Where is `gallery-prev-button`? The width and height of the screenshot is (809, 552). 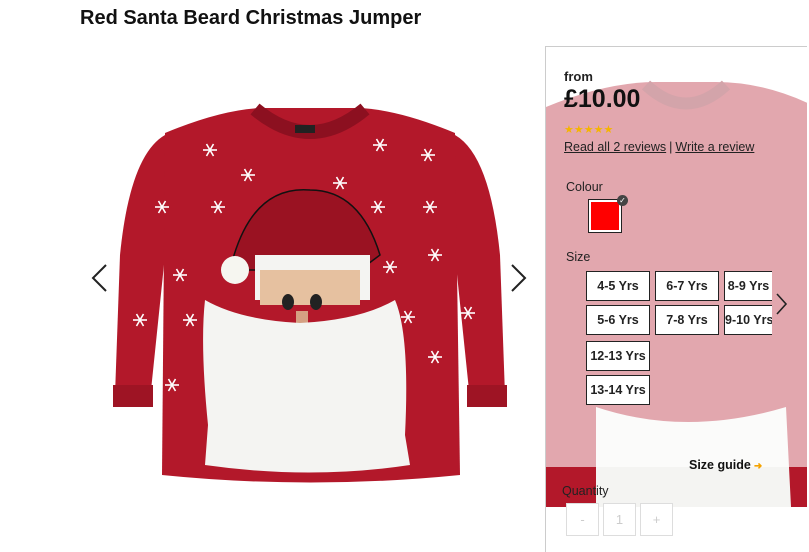 gallery-prev-button is located at coordinates (100, 278).